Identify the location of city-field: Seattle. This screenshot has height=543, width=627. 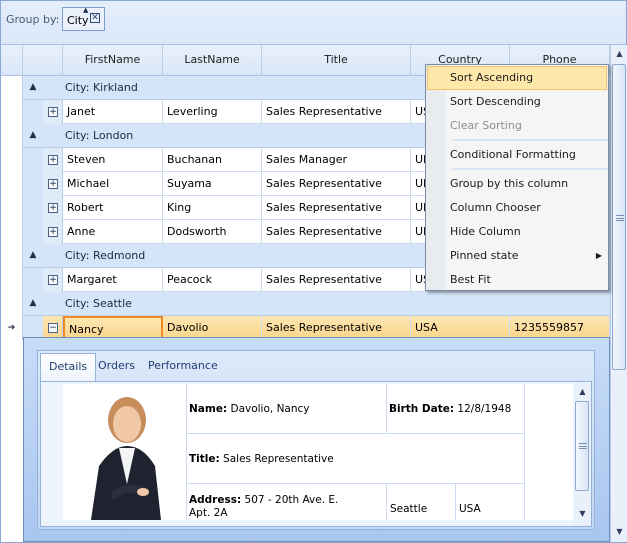
(421, 502).